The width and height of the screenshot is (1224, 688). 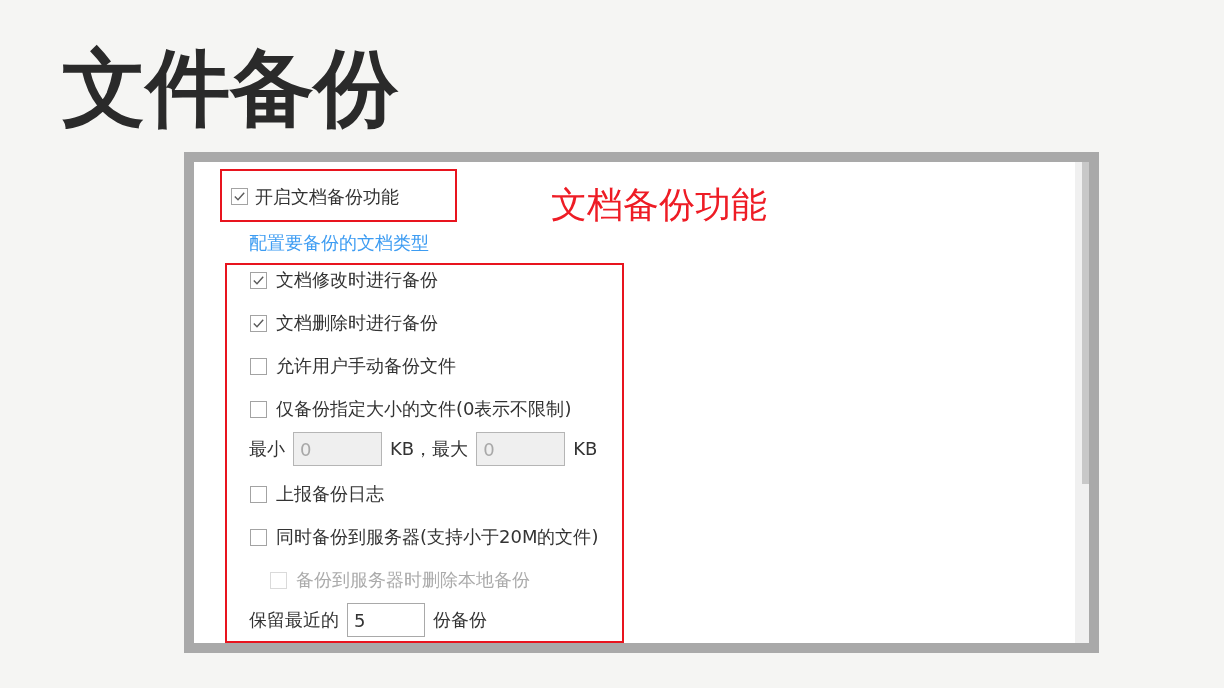 What do you see at coordinates (366, 366) in the screenshot?
I see `checkbox-label: 允许用户手动备份文件` at bounding box center [366, 366].